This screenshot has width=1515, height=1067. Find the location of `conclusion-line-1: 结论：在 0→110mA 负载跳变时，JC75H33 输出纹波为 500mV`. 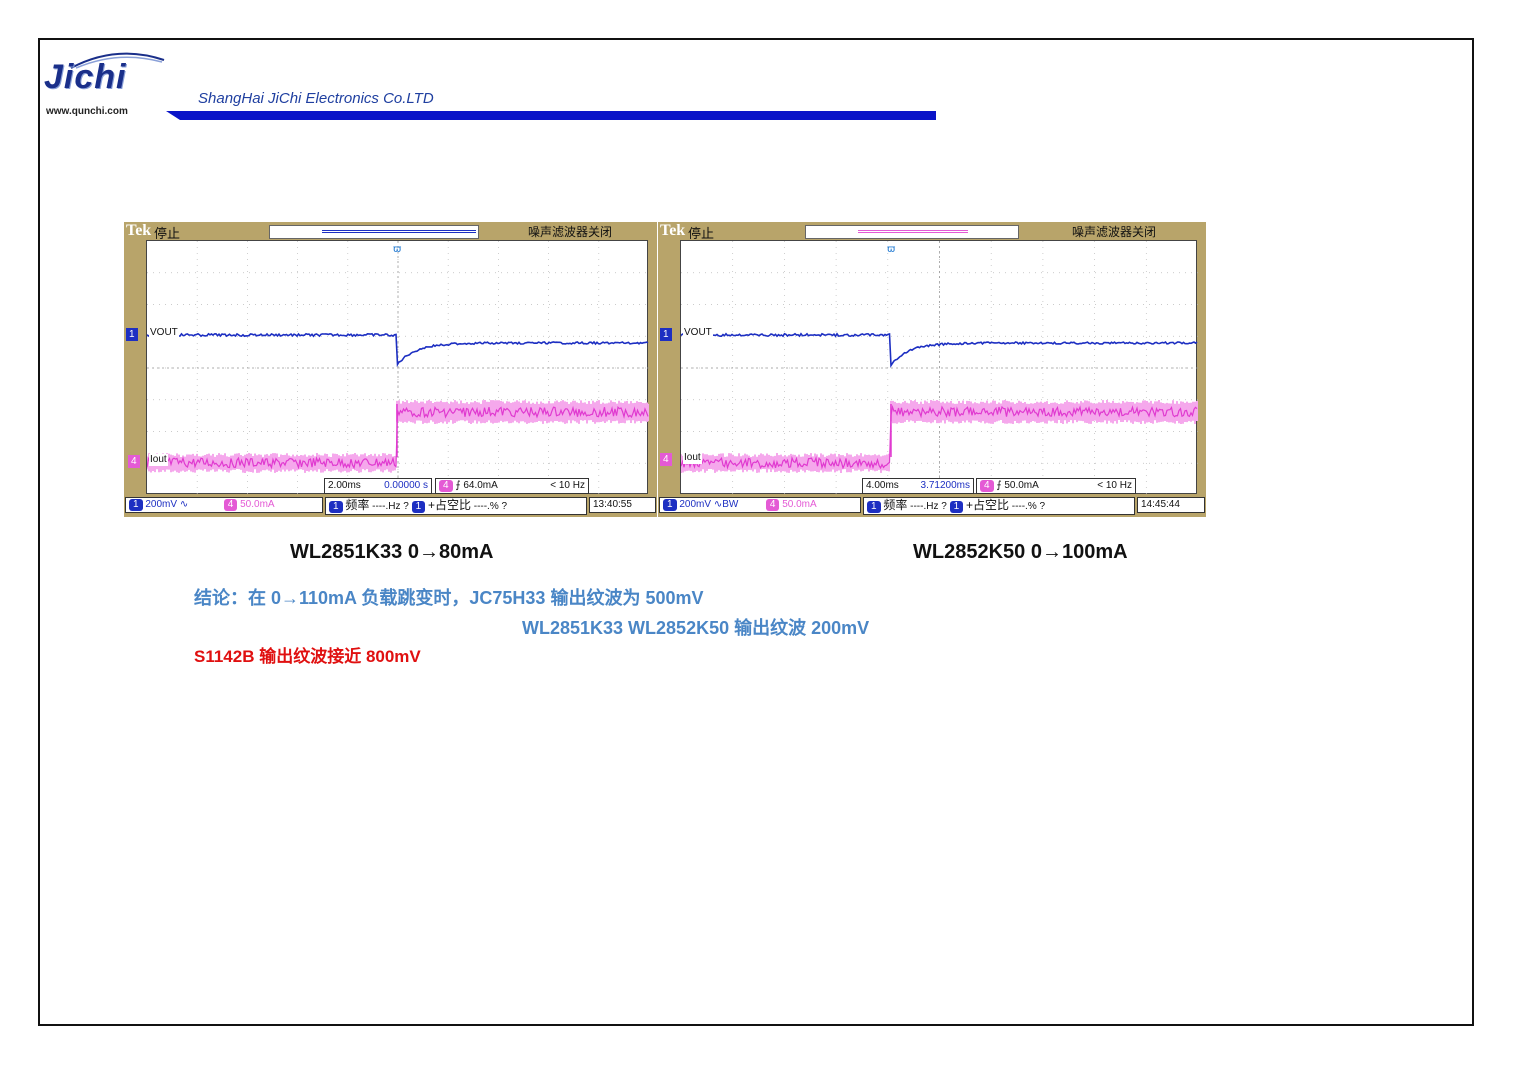

conclusion-line-1: 结论：在 0→110mA 负载跳变时，JC75H33 输出纹波为 500mV is located at coordinates (449, 598).